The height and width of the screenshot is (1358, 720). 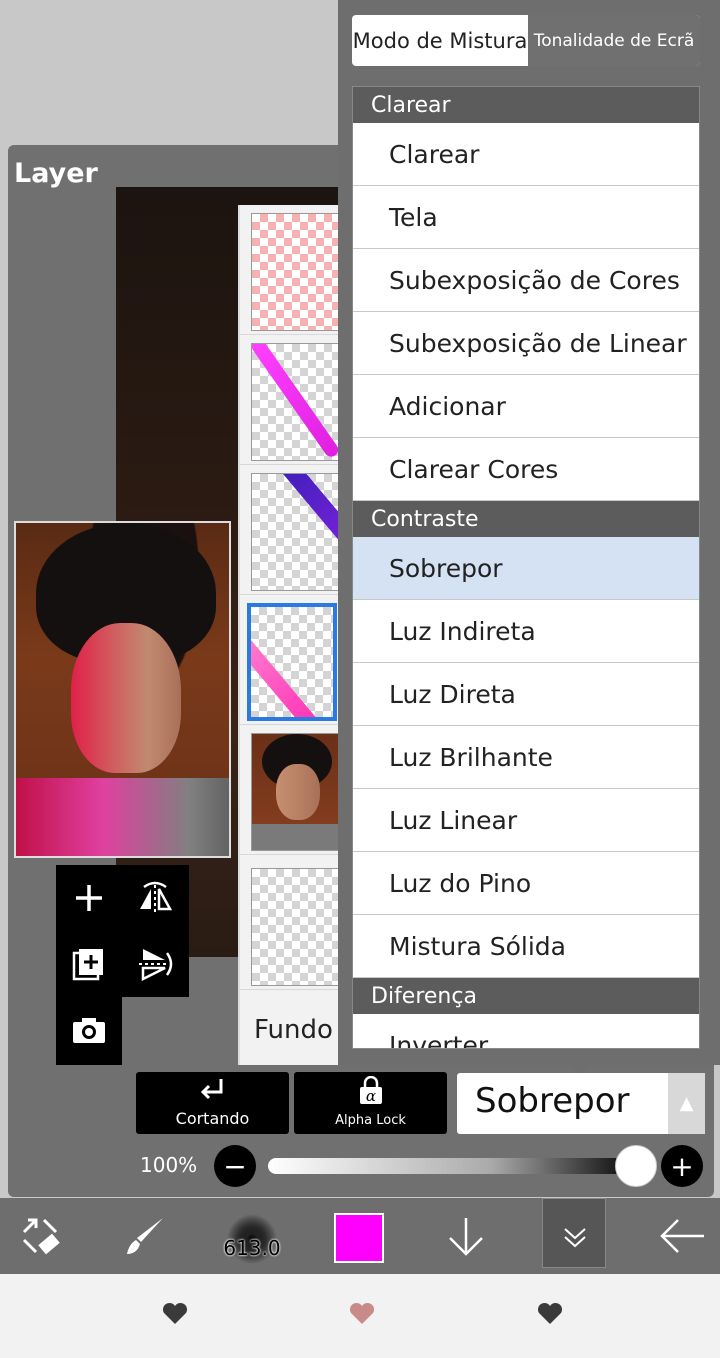 I want to click on blend-mode-value: Sobrepor, so click(x=552, y=1101).